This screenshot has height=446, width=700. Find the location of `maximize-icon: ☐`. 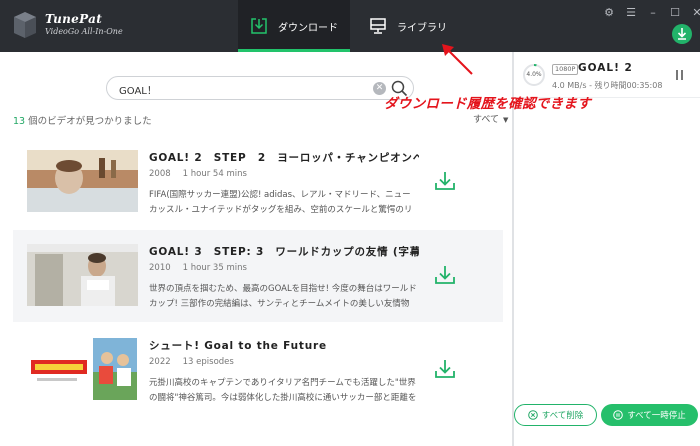

maximize-icon: ☐ is located at coordinates (675, 13).